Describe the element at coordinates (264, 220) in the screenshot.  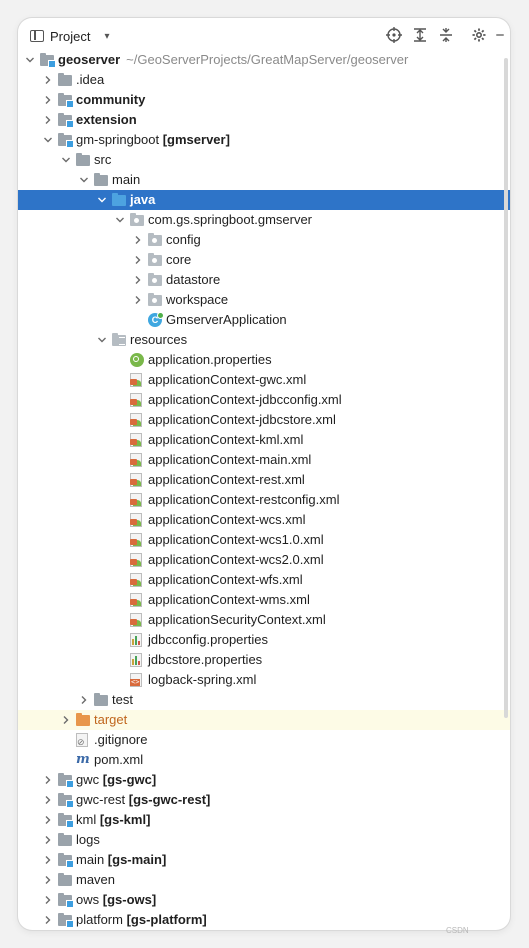
I see `tree-node: com.gs.springboot.gmserver` at that location.